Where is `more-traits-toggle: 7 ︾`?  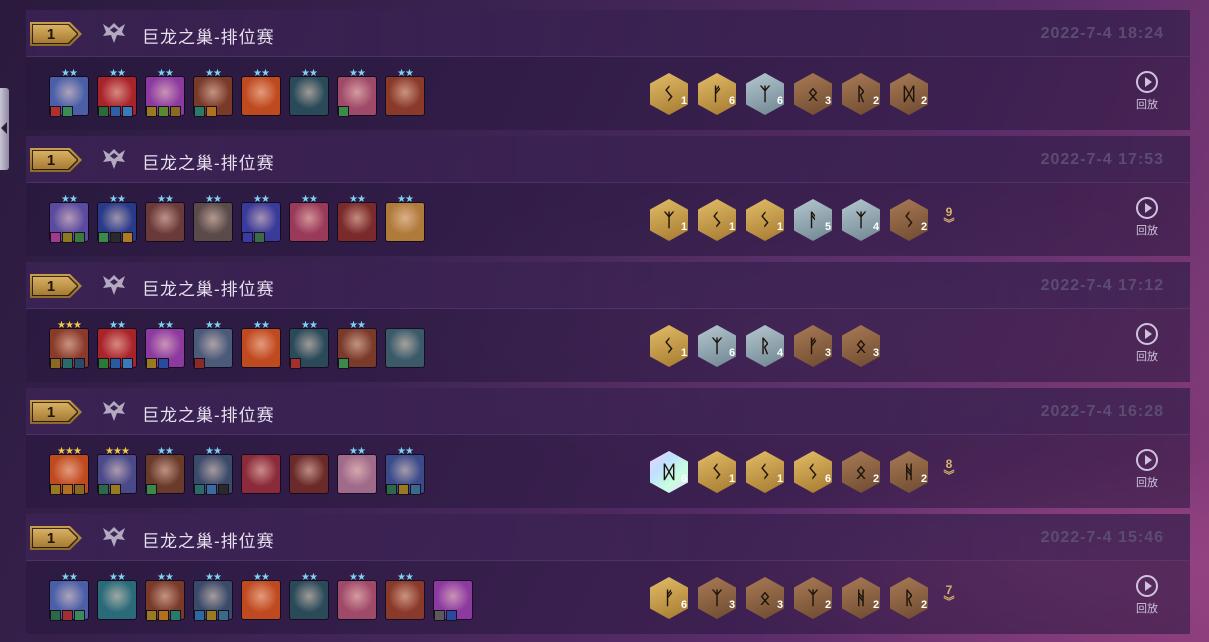
more-traits-toggle: 7 ︾ is located at coordinates (949, 595).